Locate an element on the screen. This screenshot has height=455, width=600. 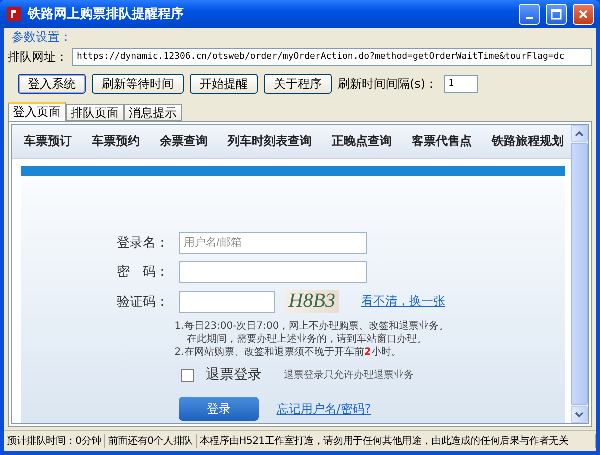
scroll-down-icon is located at coordinates (579, 415).